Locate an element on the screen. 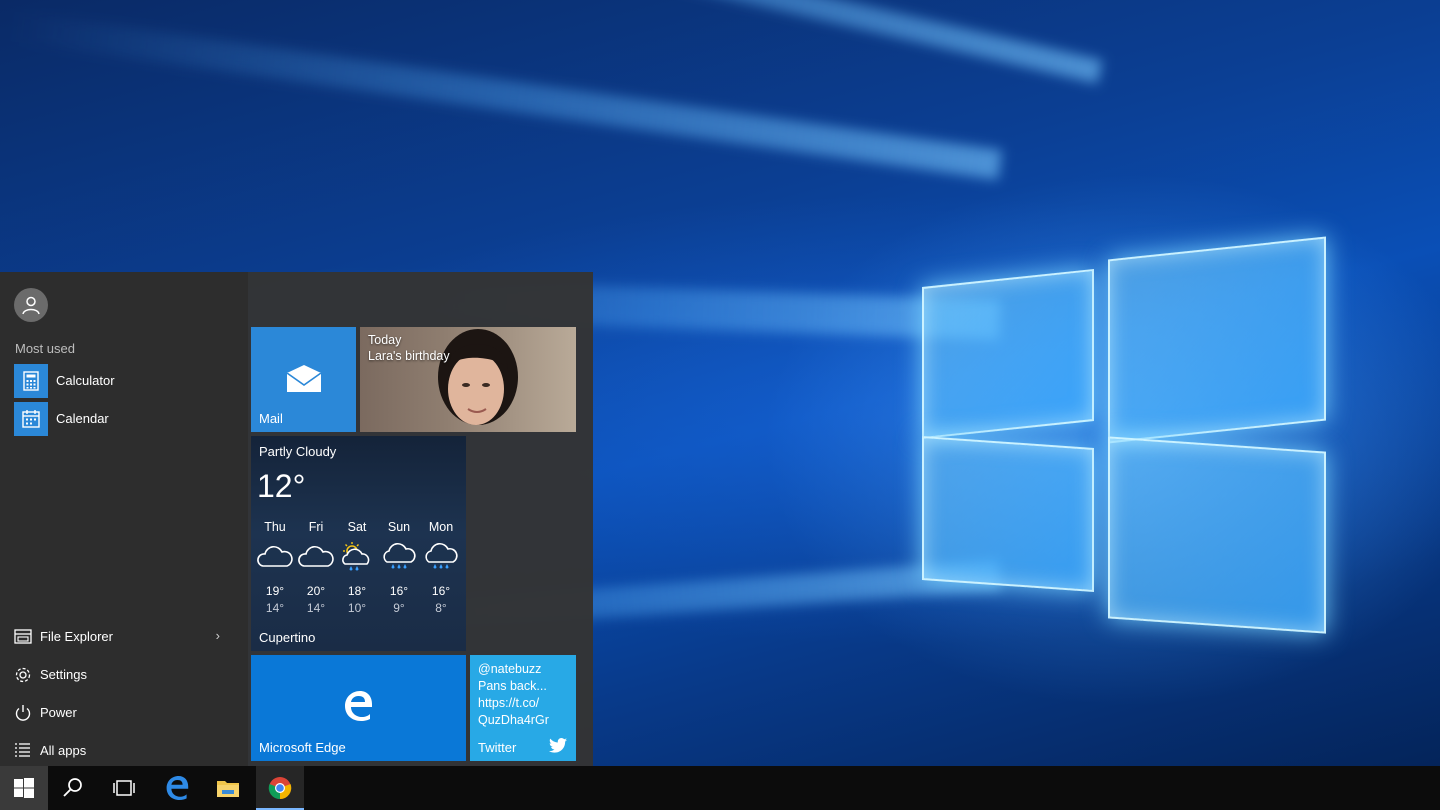 This screenshot has width=1440, height=810. weather-city: Cupertino is located at coordinates (287, 637).